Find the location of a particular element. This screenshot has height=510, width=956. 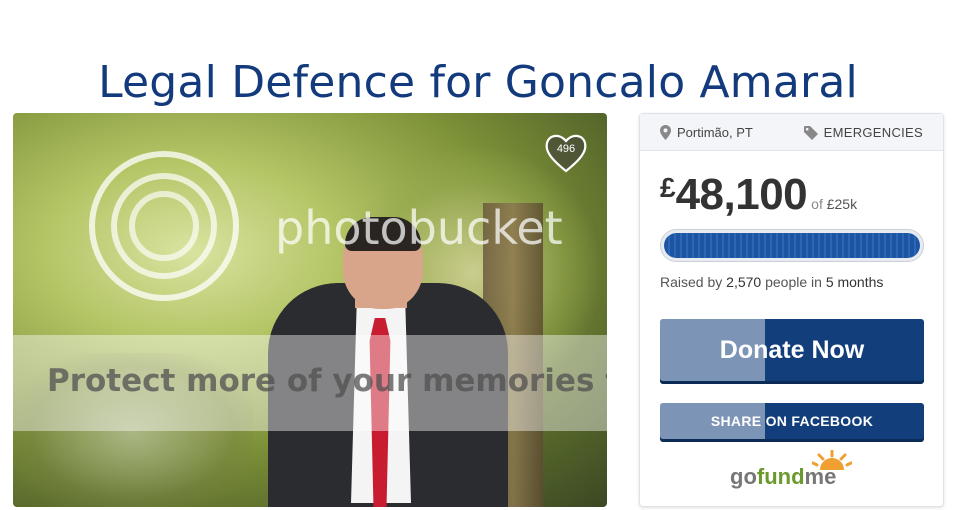

gofundme-logo: gofundme is located at coordinates (791, 470).